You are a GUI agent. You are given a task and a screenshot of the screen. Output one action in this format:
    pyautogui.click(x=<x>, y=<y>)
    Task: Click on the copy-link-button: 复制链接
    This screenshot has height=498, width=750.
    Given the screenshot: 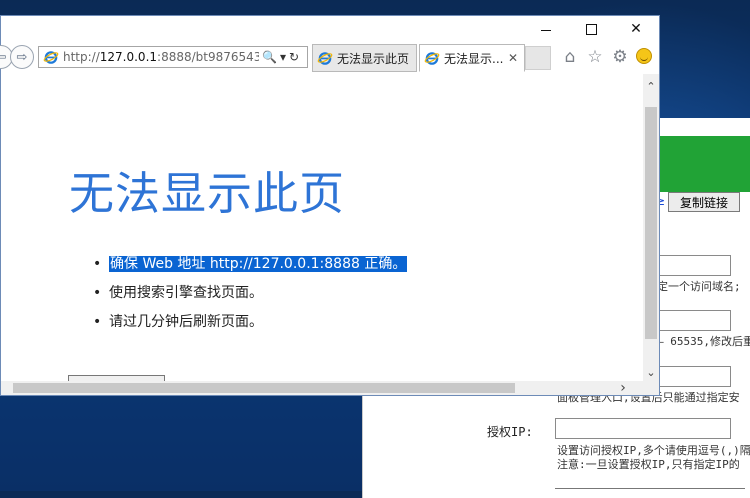 What is the action you would take?
    pyautogui.click(x=704, y=202)
    